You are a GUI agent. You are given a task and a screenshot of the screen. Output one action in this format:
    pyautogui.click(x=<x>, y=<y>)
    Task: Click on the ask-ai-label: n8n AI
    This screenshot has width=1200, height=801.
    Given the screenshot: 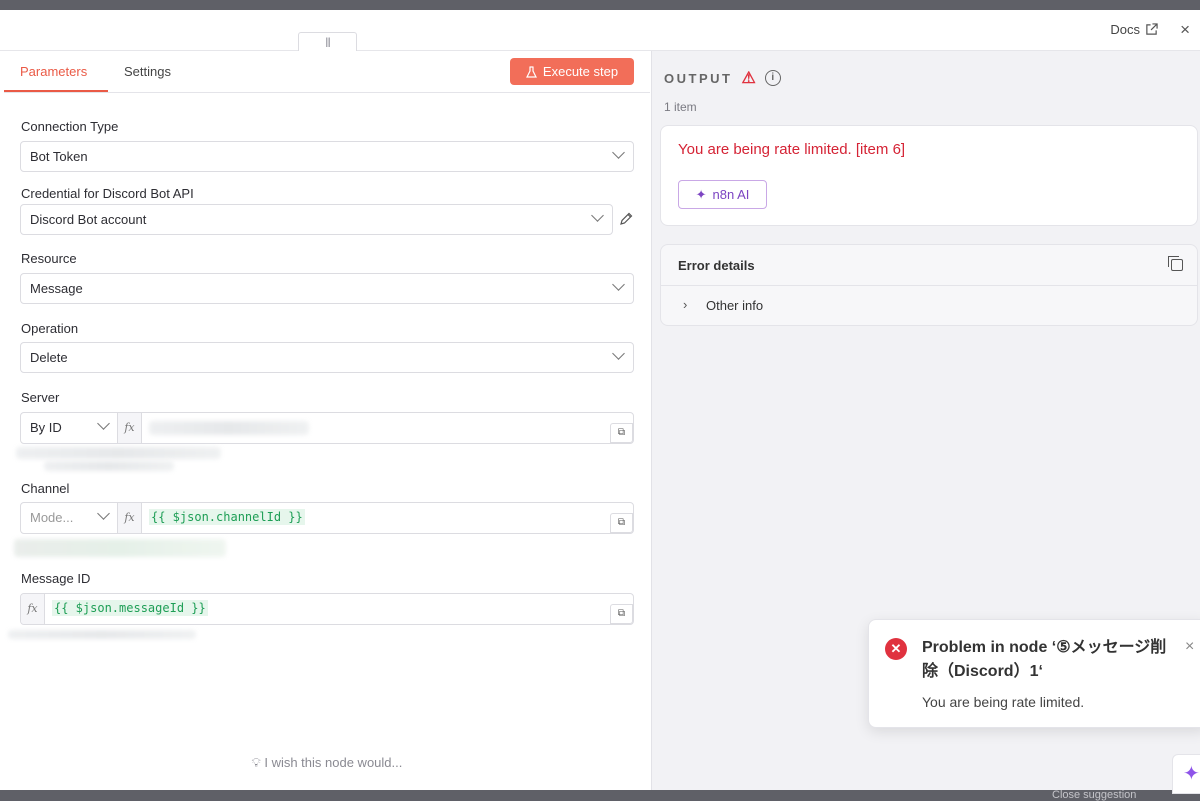 What is the action you would take?
    pyautogui.click(x=731, y=194)
    